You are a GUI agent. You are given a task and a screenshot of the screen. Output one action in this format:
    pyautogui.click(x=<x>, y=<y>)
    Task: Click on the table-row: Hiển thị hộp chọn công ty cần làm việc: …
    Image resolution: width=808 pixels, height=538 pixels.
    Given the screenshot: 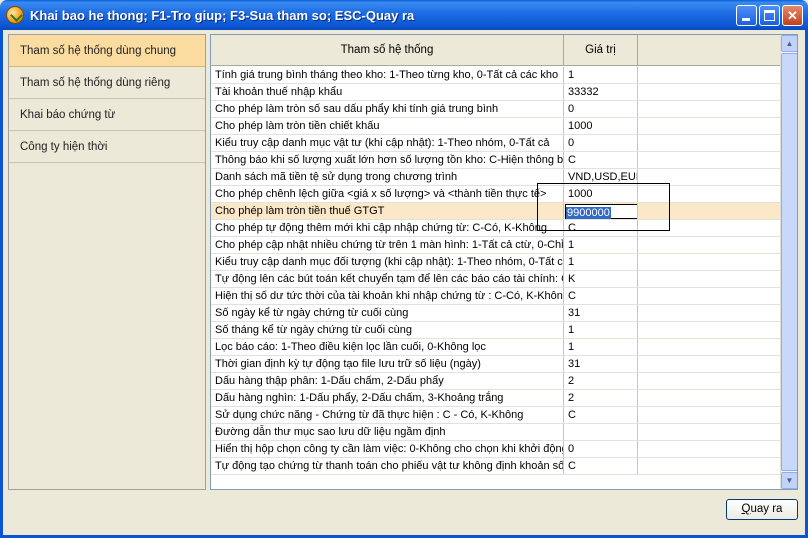 What is the action you would take?
    pyautogui.click(x=496, y=449)
    